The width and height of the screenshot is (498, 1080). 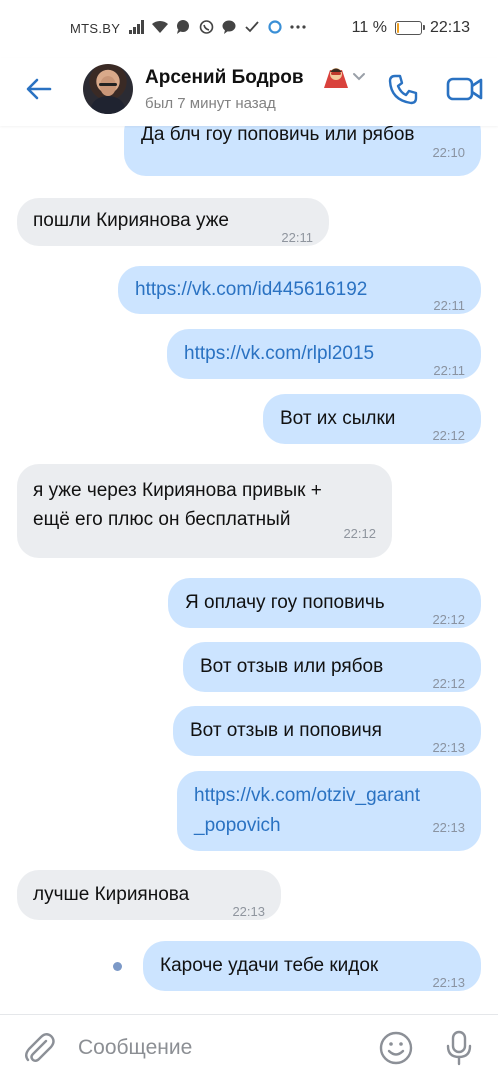 What do you see at coordinates (217, 27) in the screenshot?
I see `status-icons` at bounding box center [217, 27].